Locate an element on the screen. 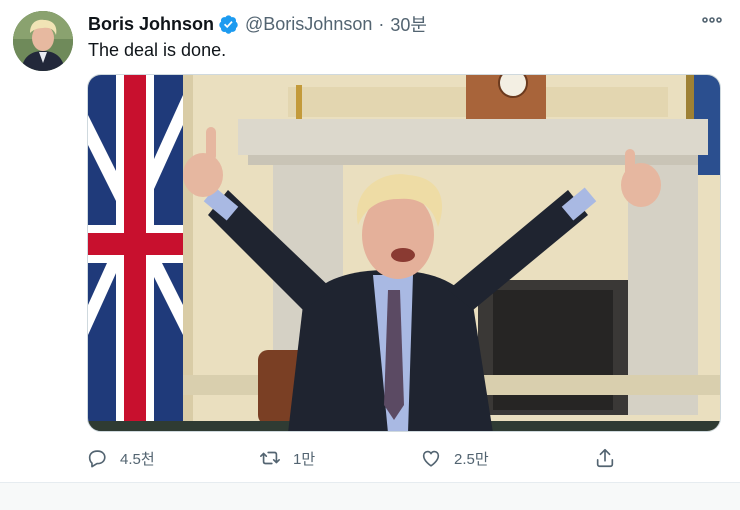 The width and height of the screenshot is (740, 510). share-icon is located at coordinates (605, 458).